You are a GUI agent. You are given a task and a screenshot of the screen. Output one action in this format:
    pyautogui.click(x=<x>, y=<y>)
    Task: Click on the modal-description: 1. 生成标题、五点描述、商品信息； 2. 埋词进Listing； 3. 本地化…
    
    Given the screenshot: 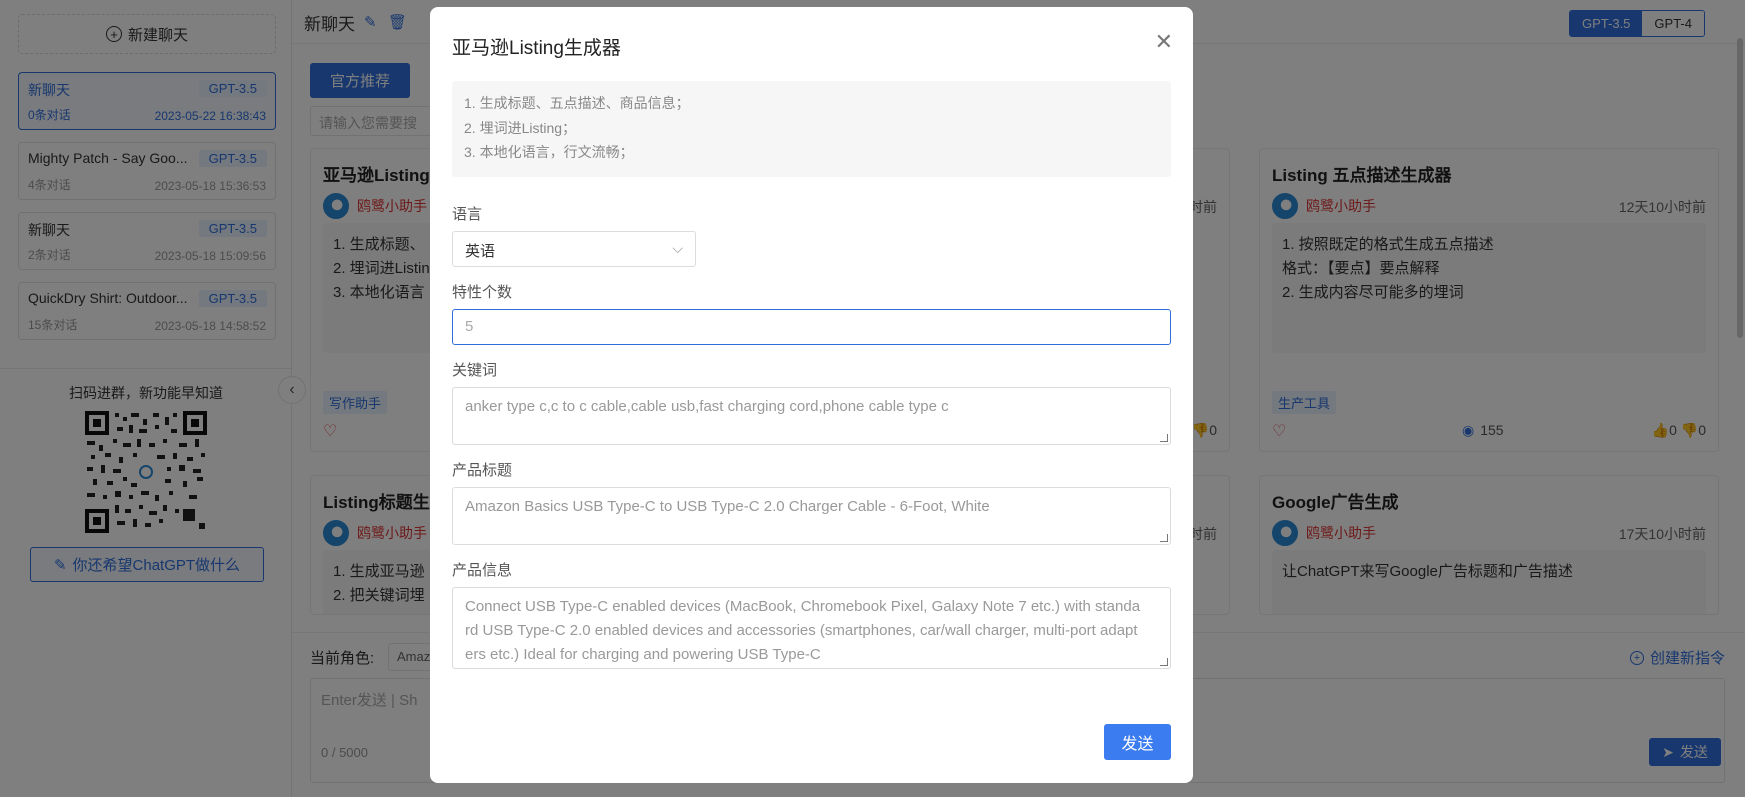 What is the action you would take?
    pyautogui.click(x=811, y=129)
    